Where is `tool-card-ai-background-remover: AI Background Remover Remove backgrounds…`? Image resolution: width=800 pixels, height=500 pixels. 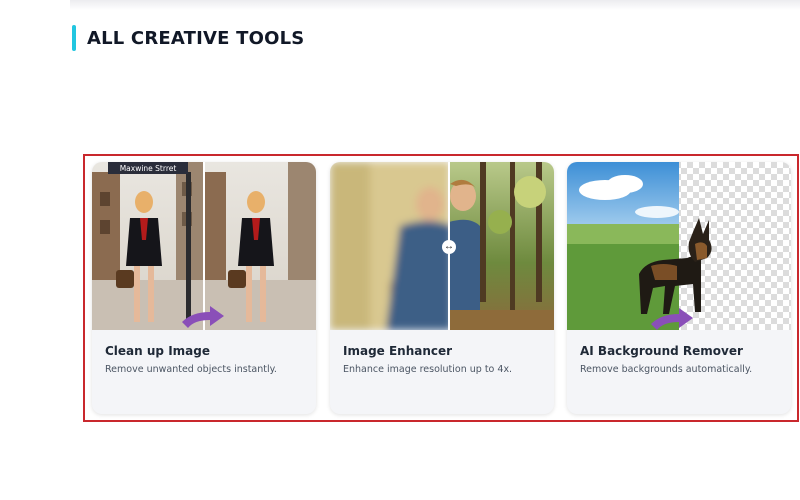
tool-card-ai-background-remover: AI Background Remover Remove backgrounds… is located at coordinates (679, 288).